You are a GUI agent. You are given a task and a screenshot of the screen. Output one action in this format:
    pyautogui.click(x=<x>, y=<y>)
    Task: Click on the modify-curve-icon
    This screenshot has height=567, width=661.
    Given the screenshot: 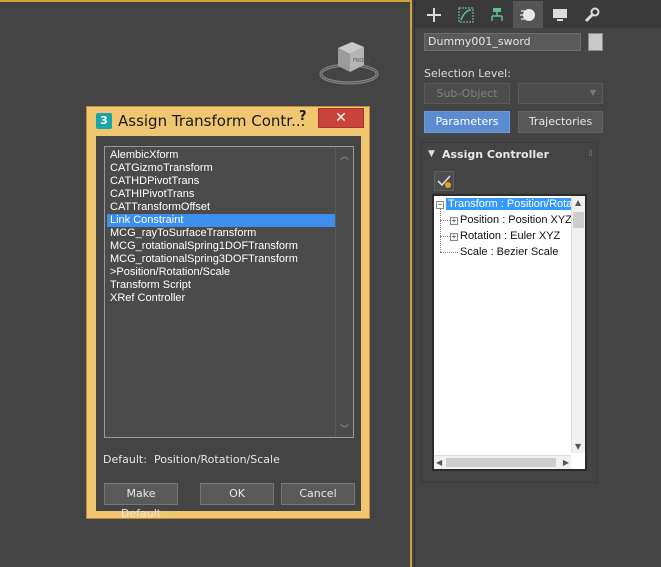 What is the action you would take?
    pyautogui.click(x=466, y=14)
    